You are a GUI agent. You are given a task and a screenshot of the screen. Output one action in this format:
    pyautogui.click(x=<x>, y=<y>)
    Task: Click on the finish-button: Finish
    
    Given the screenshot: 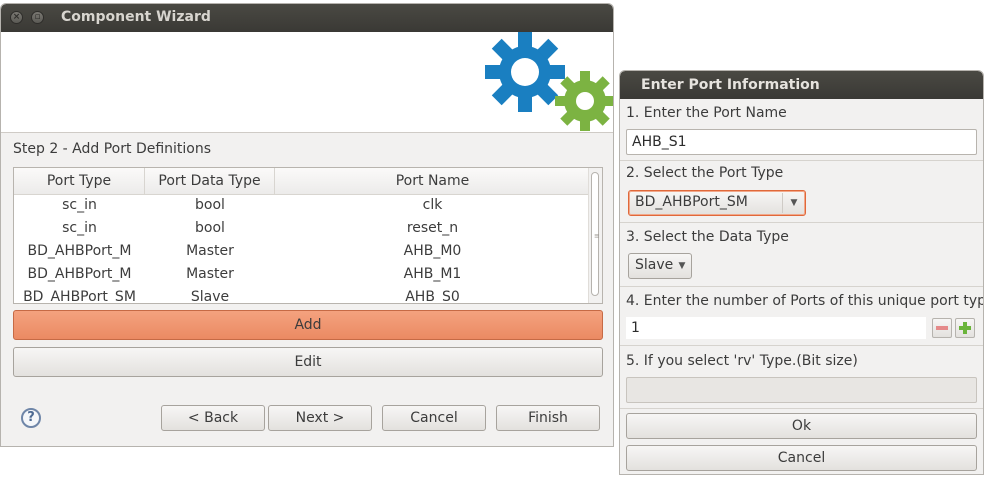 What is the action you would take?
    pyautogui.click(x=548, y=418)
    